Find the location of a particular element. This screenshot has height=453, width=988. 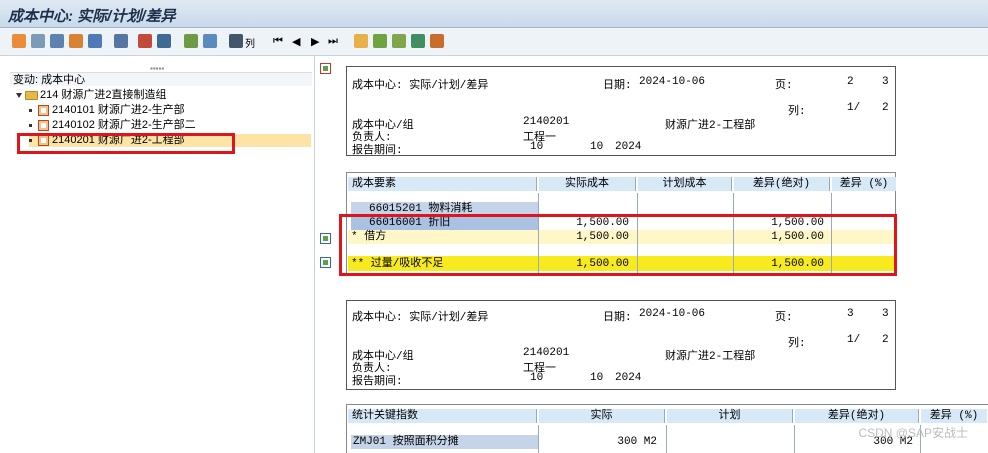

column-label: 列 is located at coordinates (250, 42).